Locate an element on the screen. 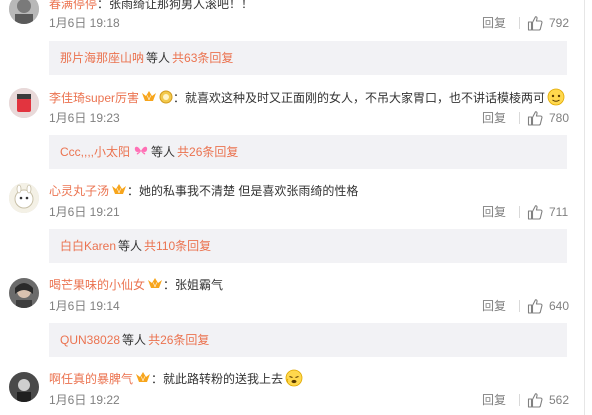 This screenshot has width=592, height=415. comment-username: 李佳琦super厉害 is located at coordinates (94, 98).